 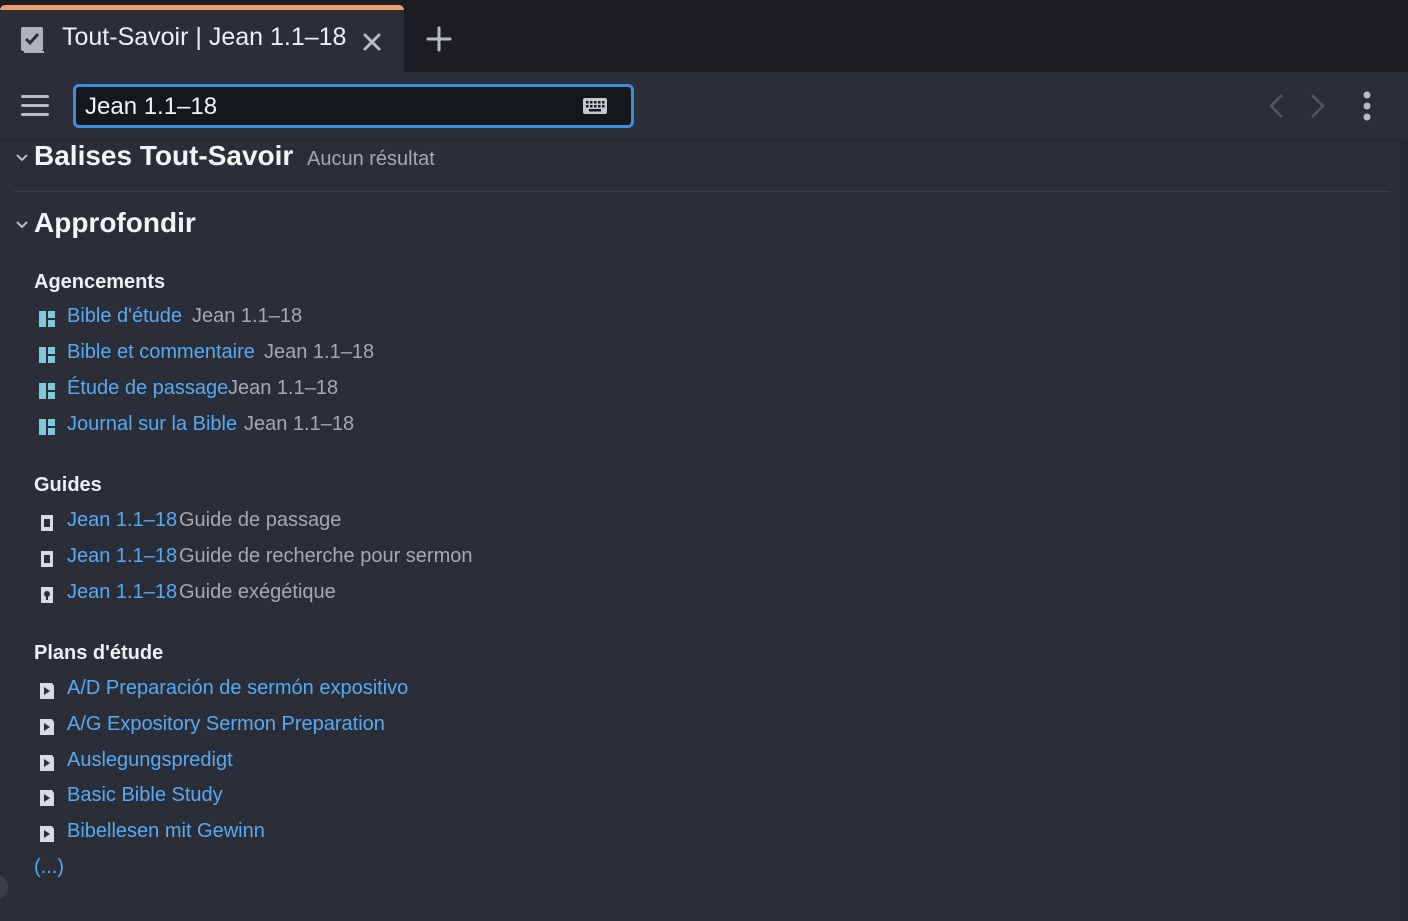 I want to click on hamburger-menu-icon, so click(x=35, y=106).